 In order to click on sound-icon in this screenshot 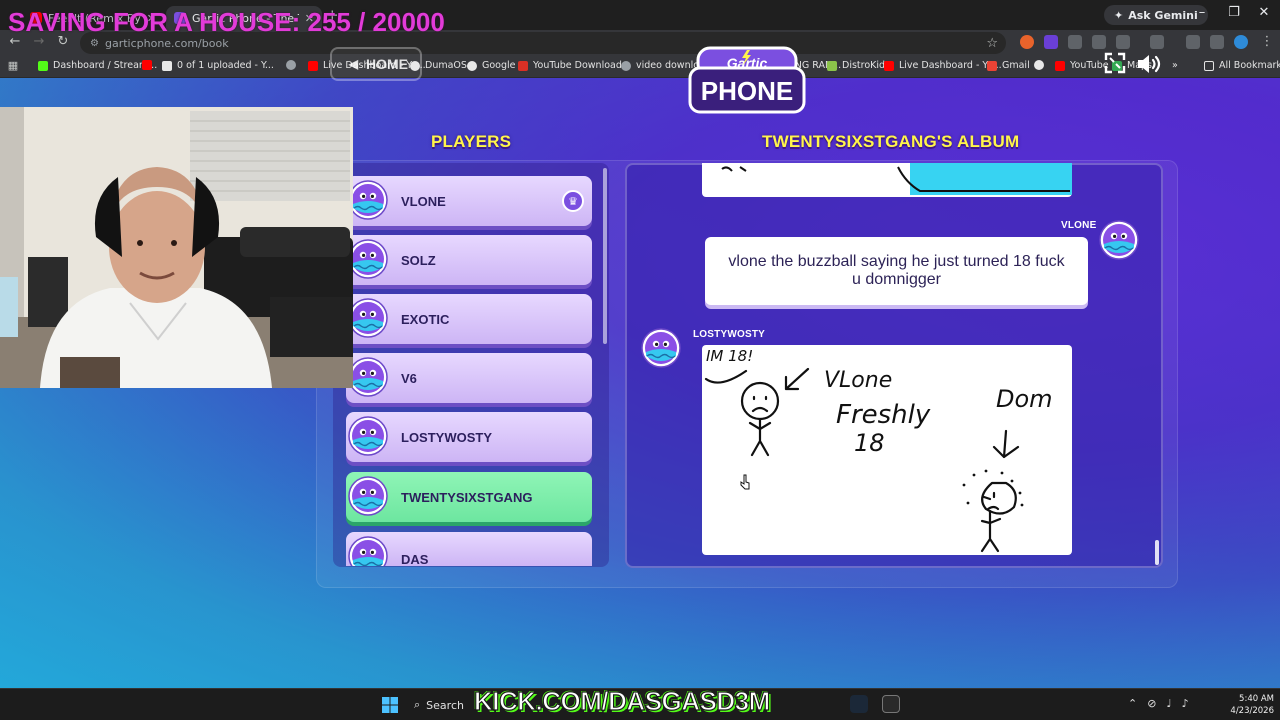, I will do `click(1150, 64)`.